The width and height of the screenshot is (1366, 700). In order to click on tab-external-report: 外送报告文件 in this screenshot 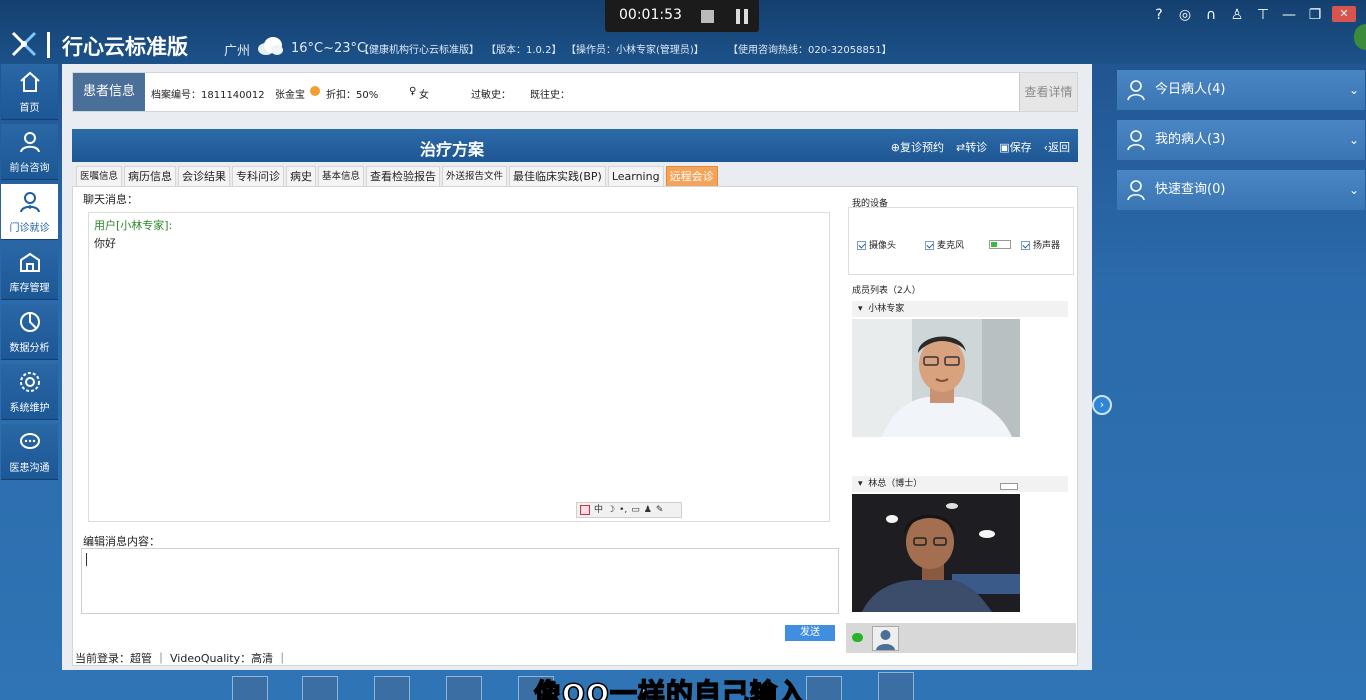, I will do `click(475, 176)`.